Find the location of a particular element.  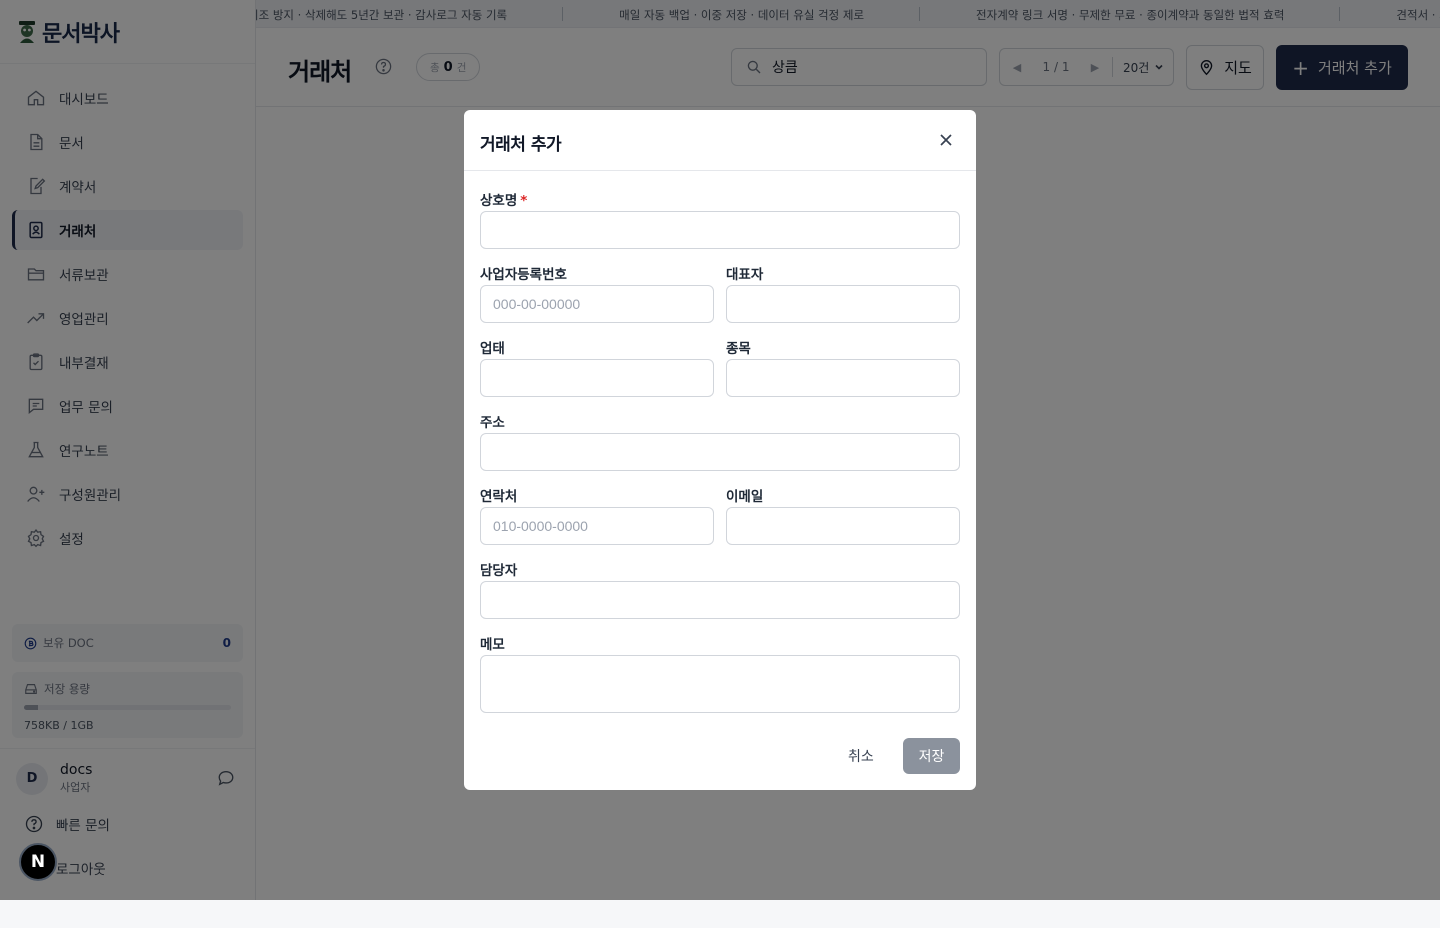

required-mark: * is located at coordinates (524, 201).